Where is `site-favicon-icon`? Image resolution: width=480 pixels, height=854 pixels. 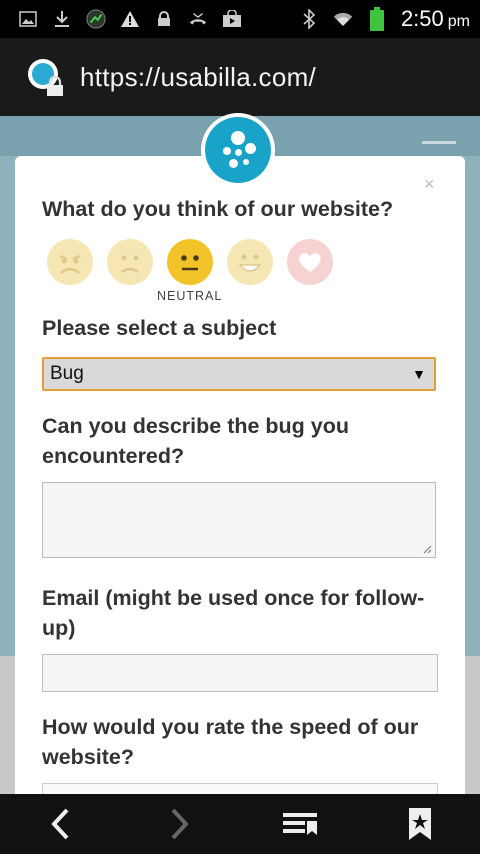
site-favicon-icon is located at coordinates (46, 77).